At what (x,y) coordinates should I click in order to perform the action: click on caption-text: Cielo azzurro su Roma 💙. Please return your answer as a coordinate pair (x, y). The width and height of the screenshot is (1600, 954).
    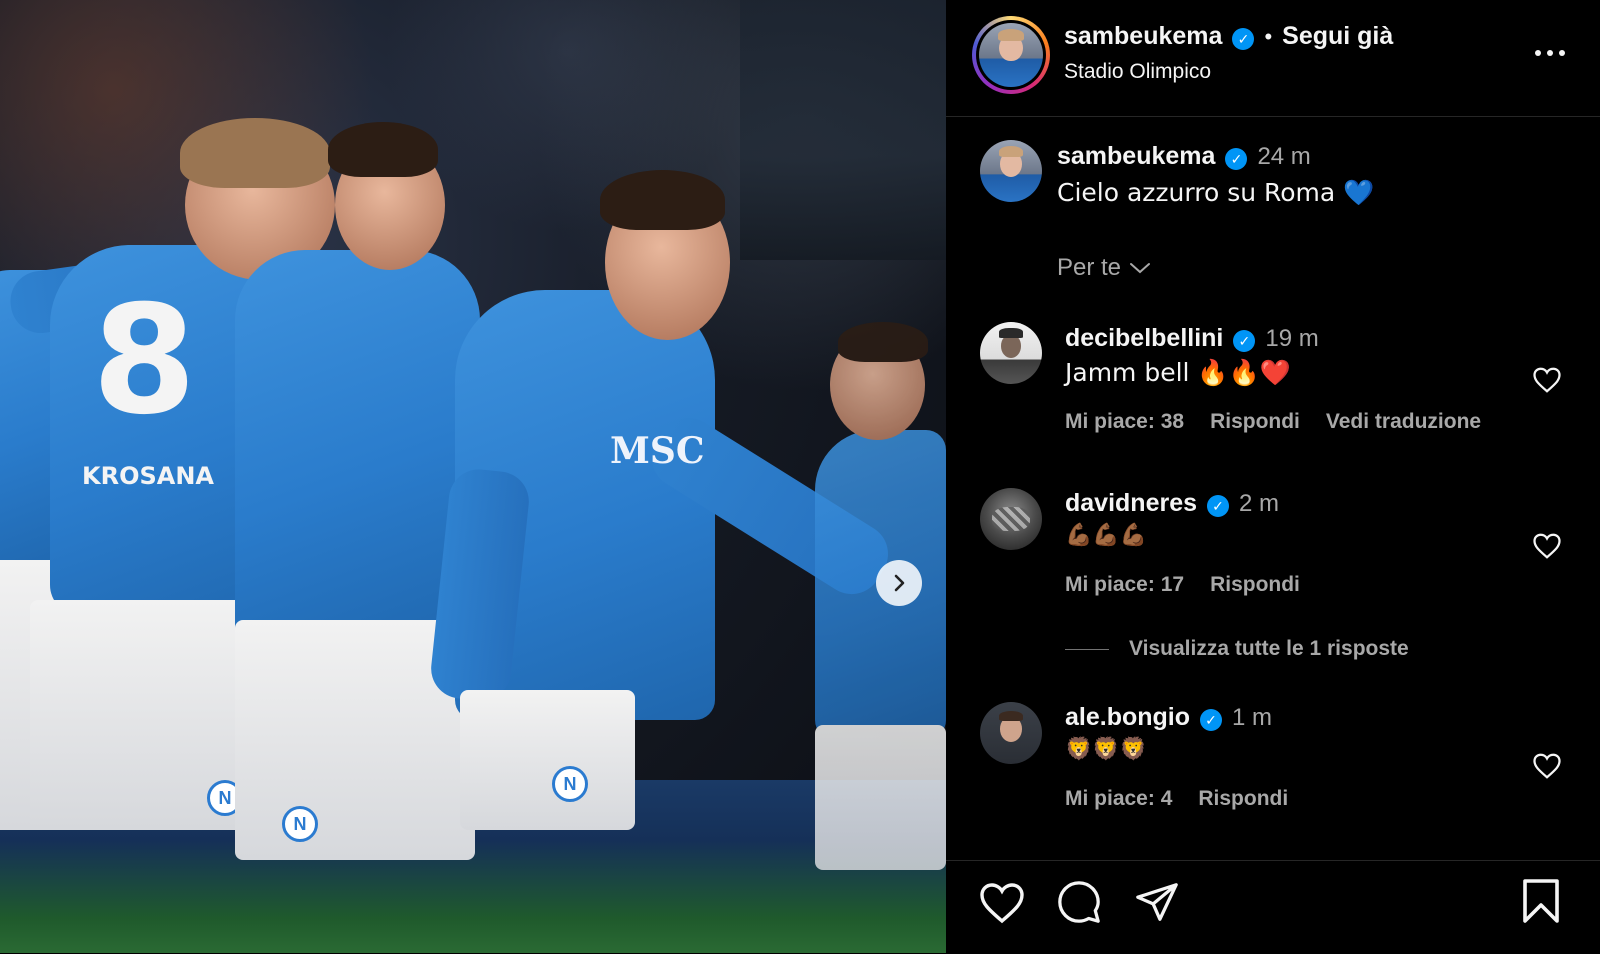
    Looking at the image, I should click on (1216, 192).